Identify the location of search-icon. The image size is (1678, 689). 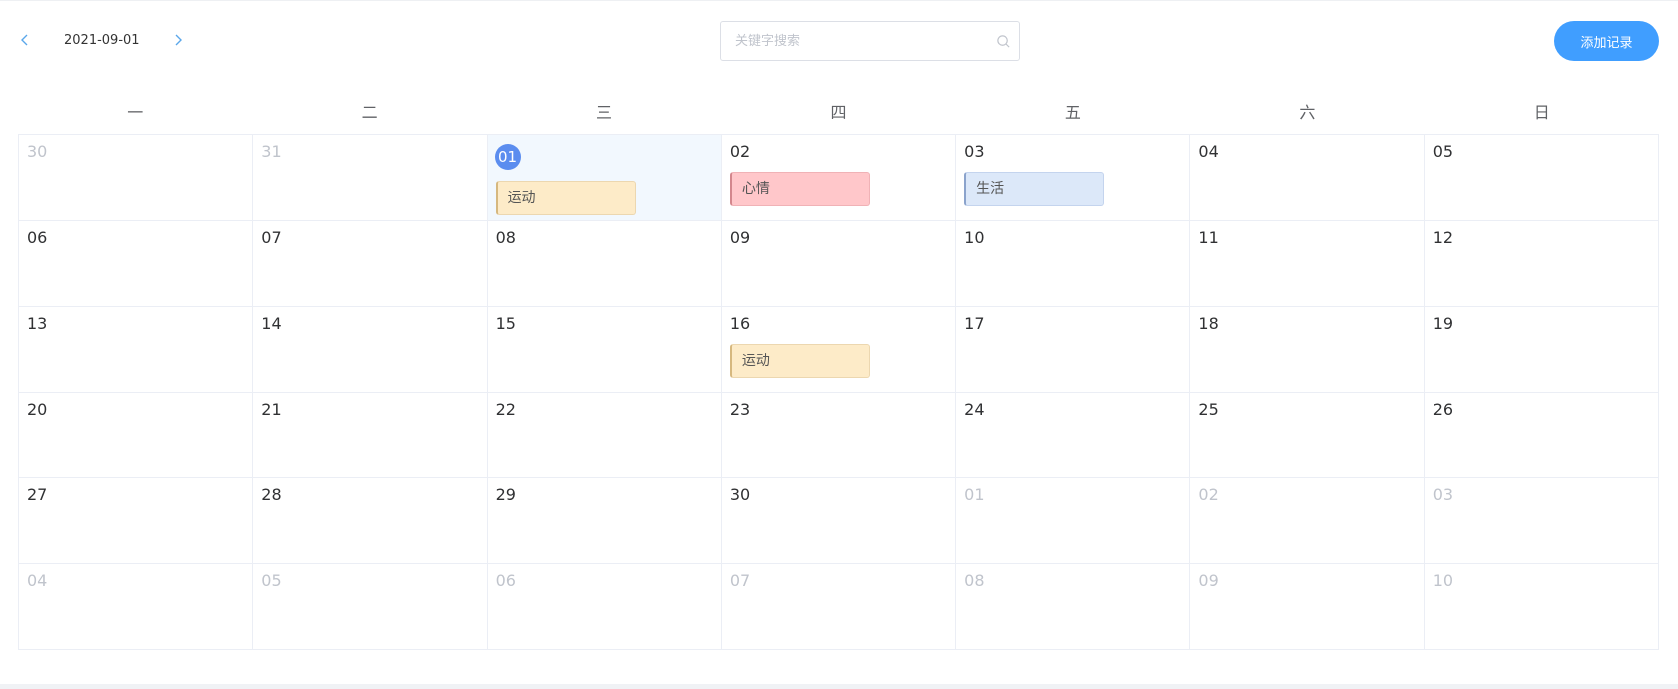
(1003, 41).